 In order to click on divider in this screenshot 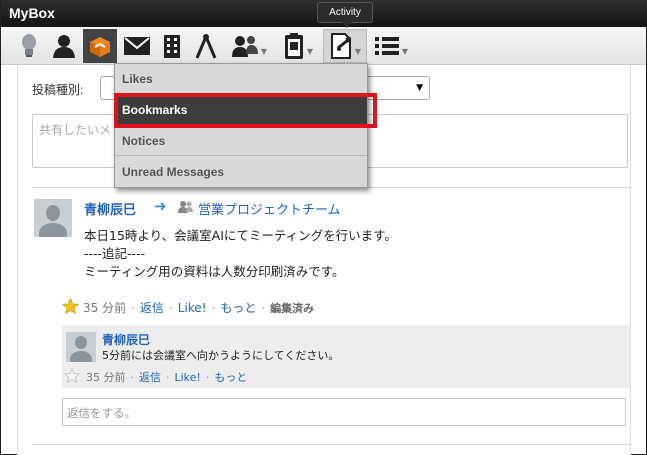, I will do `click(331, 444)`.